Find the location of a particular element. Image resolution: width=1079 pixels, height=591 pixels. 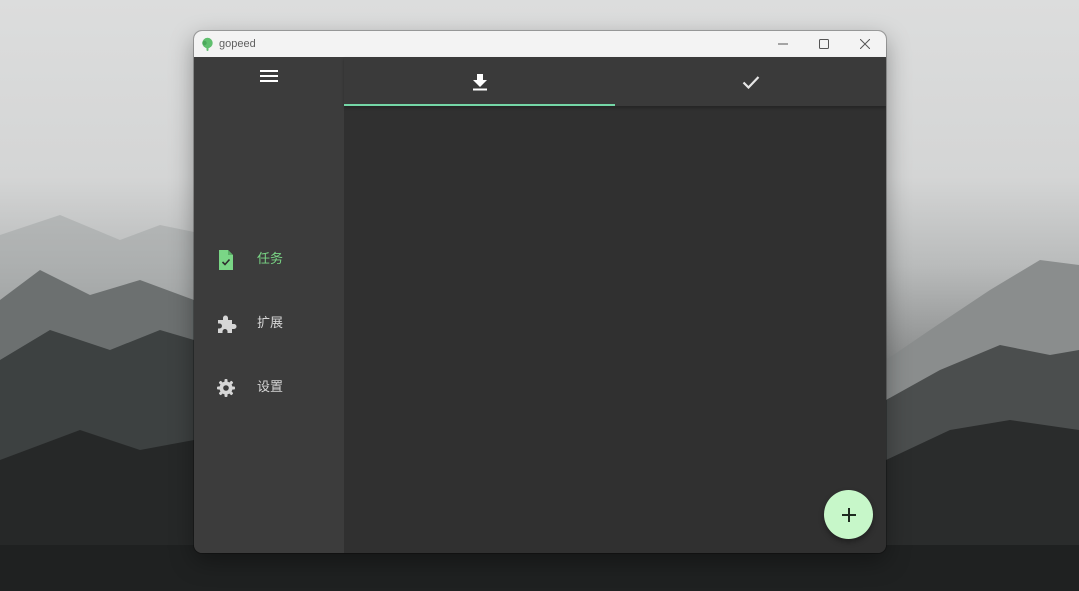

minimize-icon is located at coordinates (783, 44).